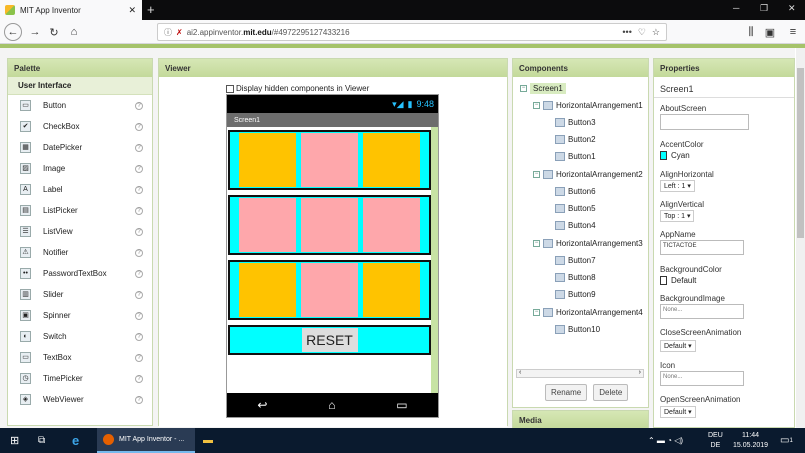  I want to click on tray-icons: ⌃ ▬ ◔ ◁), so click(665, 440).